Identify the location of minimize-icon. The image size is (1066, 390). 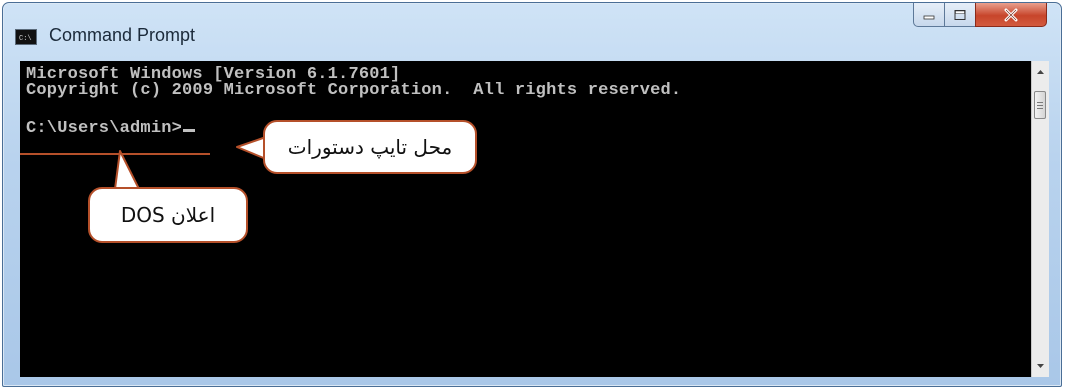
(929, 17).